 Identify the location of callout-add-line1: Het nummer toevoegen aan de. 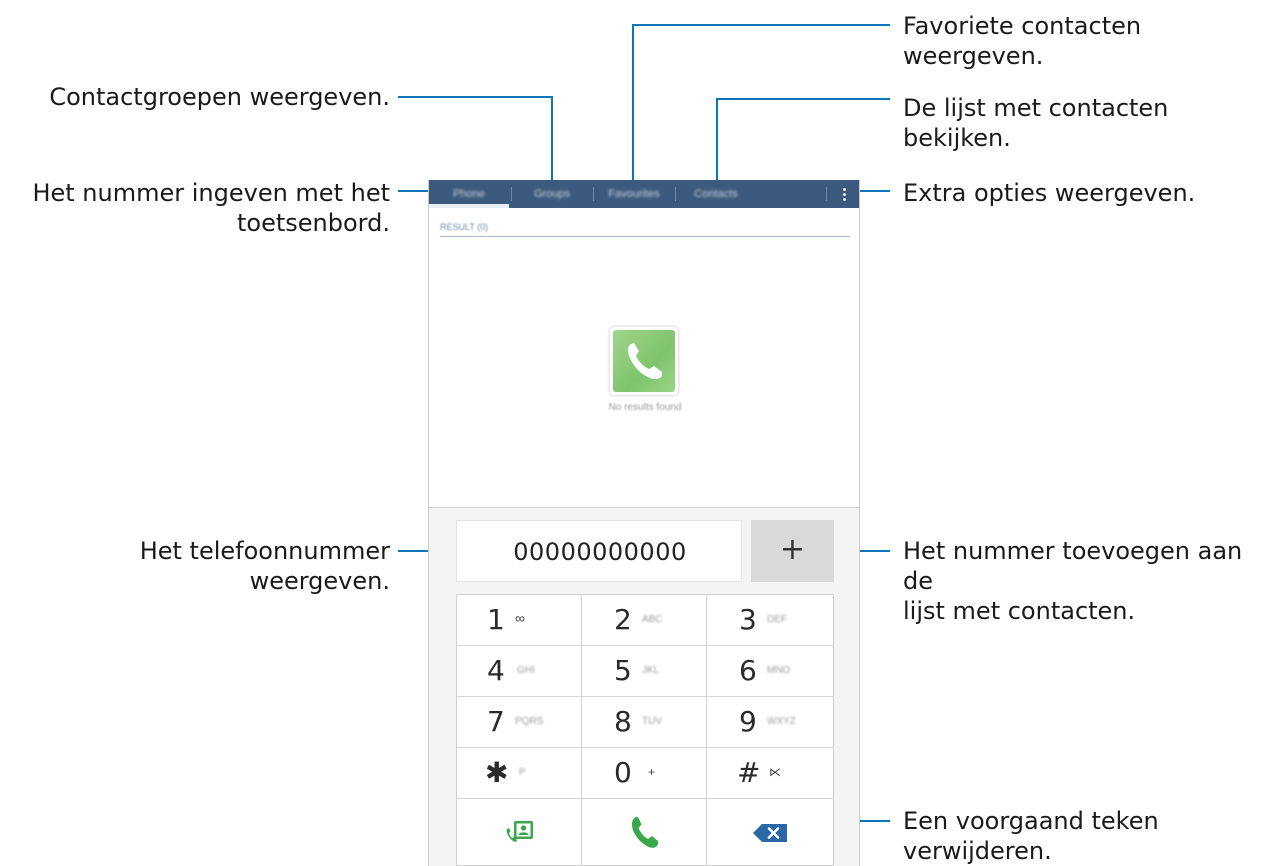
(1073, 566).